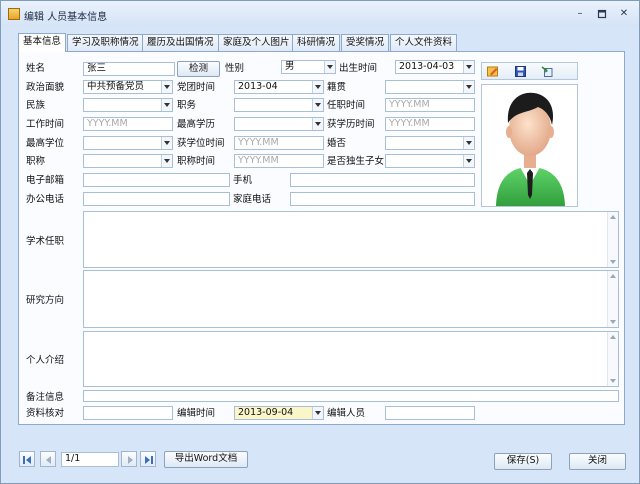 This screenshot has width=640, height=484. What do you see at coordinates (351, 214) in the screenshot?
I see `academic-value` at bounding box center [351, 214].